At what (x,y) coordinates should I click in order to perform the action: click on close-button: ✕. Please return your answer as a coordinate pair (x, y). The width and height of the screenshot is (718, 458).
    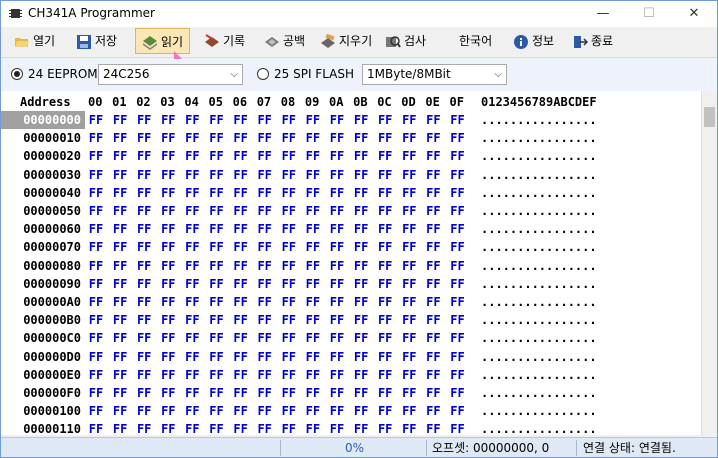
    Looking at the image, I should click on (694, 14).